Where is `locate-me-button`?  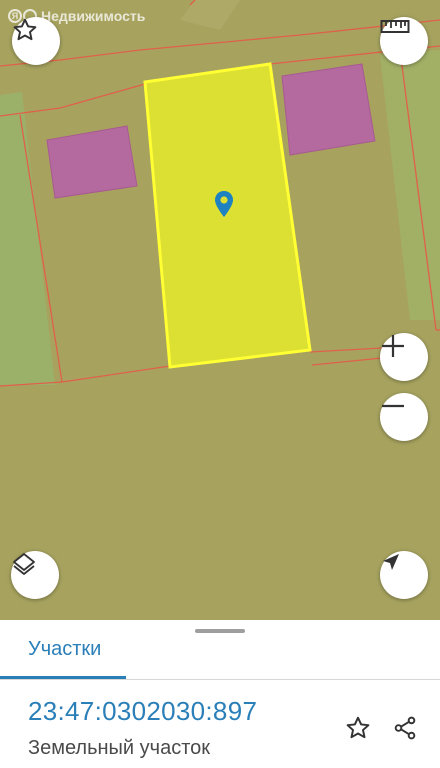 locate-me-button is located at coordinates (404, 575).